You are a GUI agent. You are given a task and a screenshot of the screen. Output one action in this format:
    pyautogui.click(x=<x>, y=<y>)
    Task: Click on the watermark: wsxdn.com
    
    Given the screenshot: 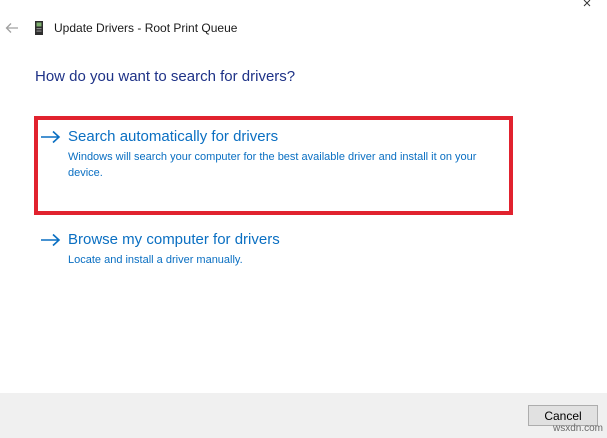 What is the action you would take?
    pyautogui.click(x=578, y=428)
    